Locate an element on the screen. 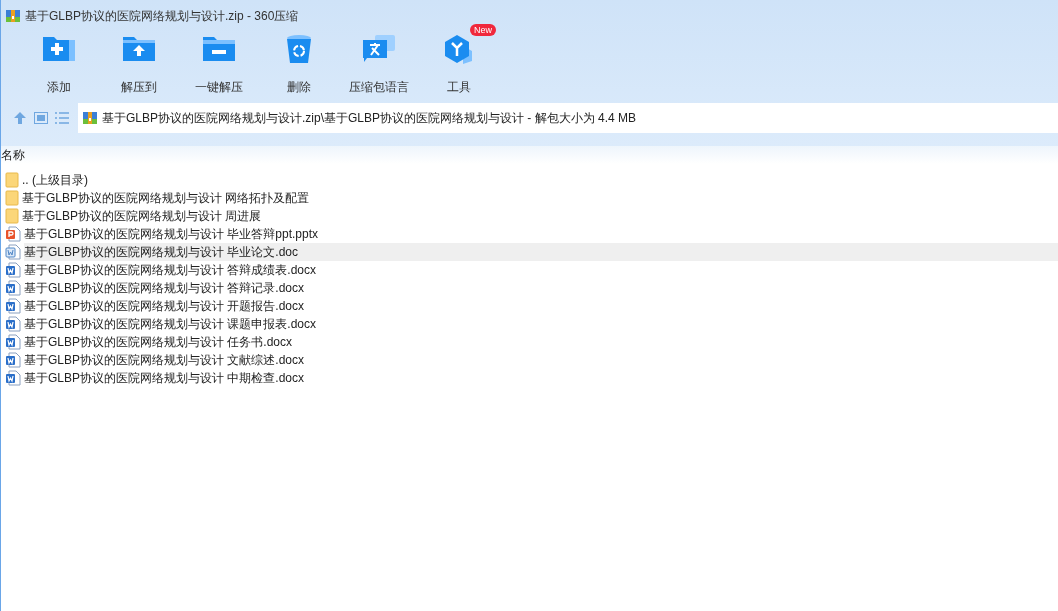  file-name: 基于GLBP协议的医院网络规划与设计 毕业答辩ppt.pptx is located at coordinates (172, 234).